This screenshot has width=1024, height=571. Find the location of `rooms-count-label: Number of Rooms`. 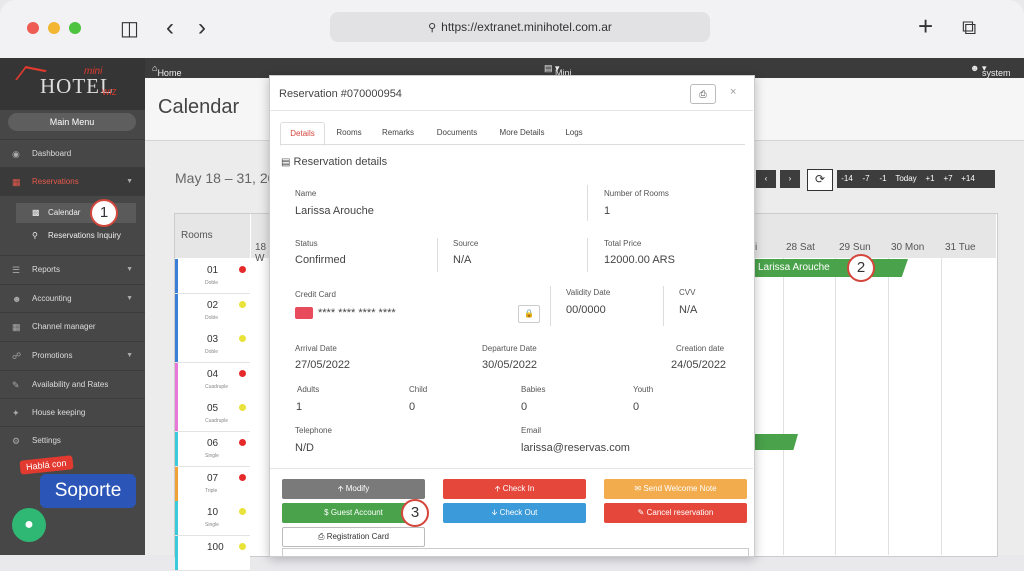

rooms-count-label: Number of Rooms is located at coordinates (636, 193).